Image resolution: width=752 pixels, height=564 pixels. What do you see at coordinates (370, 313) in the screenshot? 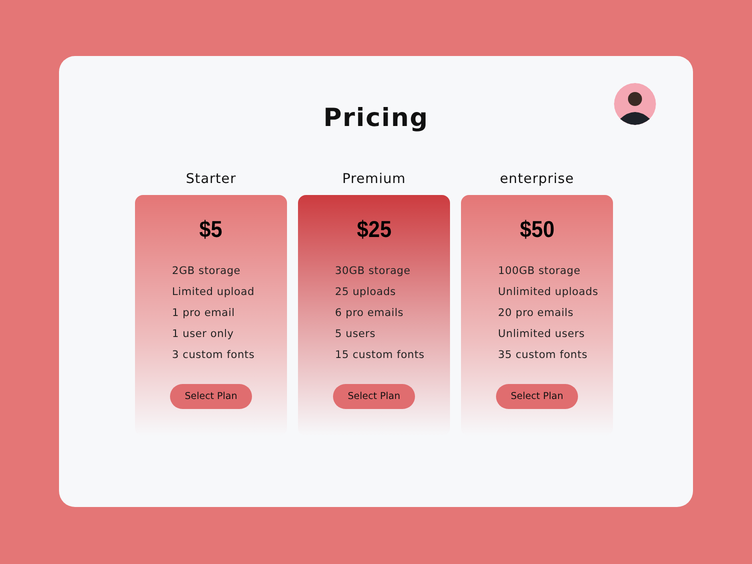
I see `plan-feature: 6 pro emails` at bounding box center [370, 313].